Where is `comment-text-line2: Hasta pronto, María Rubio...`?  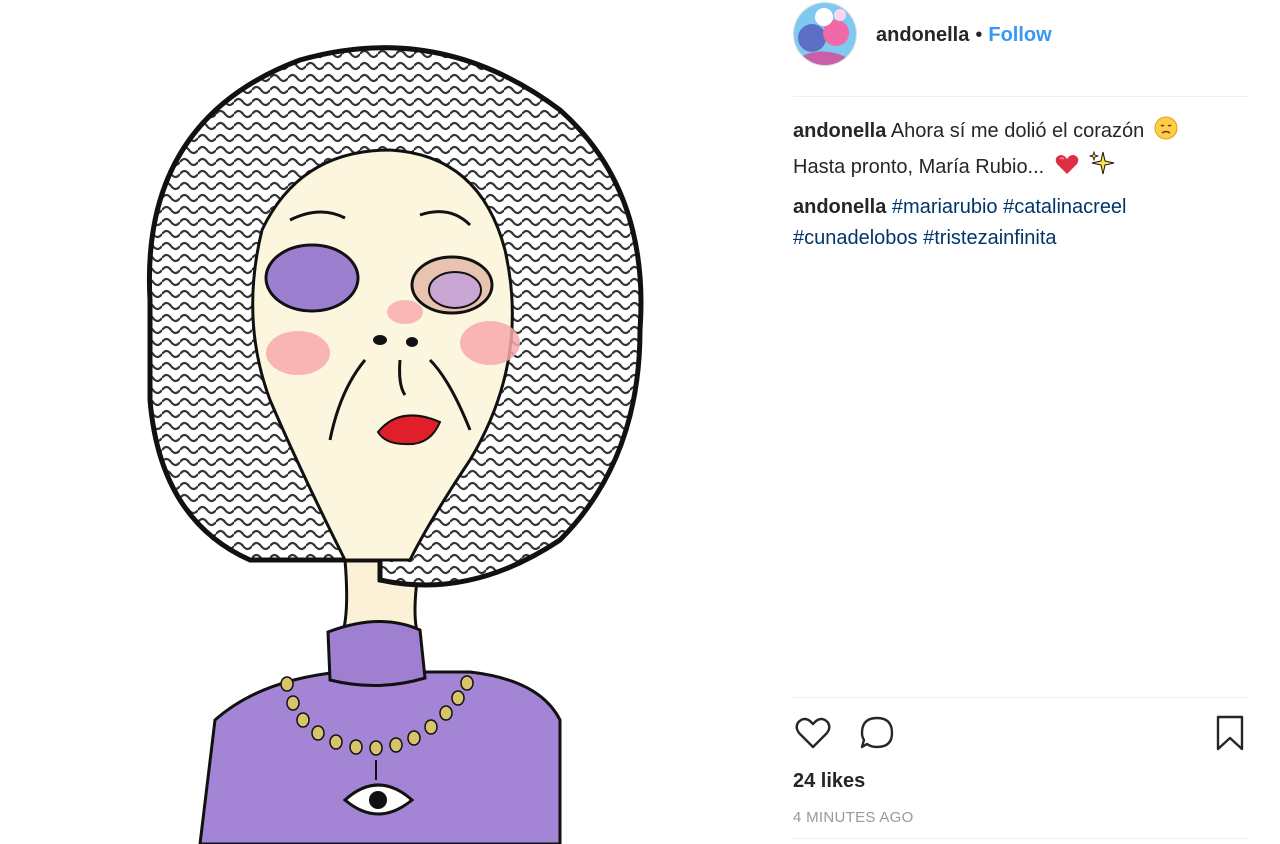
comment-text-line2: Hasta pronto, María Rubio... is located at coordinates (919, 167).